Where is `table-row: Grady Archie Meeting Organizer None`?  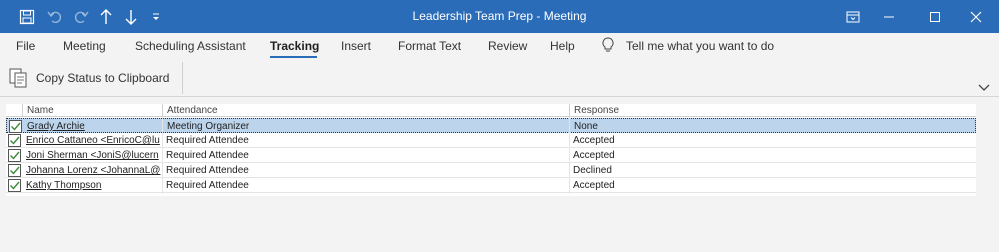
table-row: Grady Archie Meeting Organizer None is located at coordinates (491, 125).